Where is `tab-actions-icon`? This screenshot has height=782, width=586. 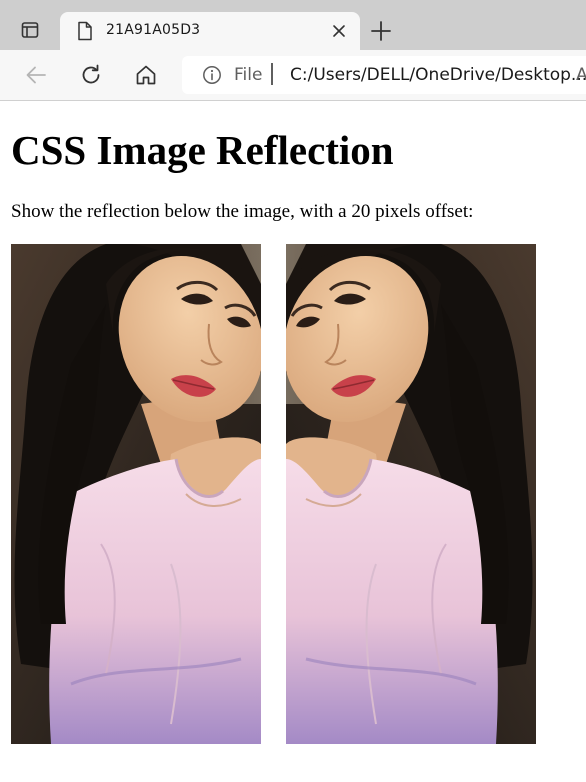 tab-actions-icon is located at coordinates (30, 30).